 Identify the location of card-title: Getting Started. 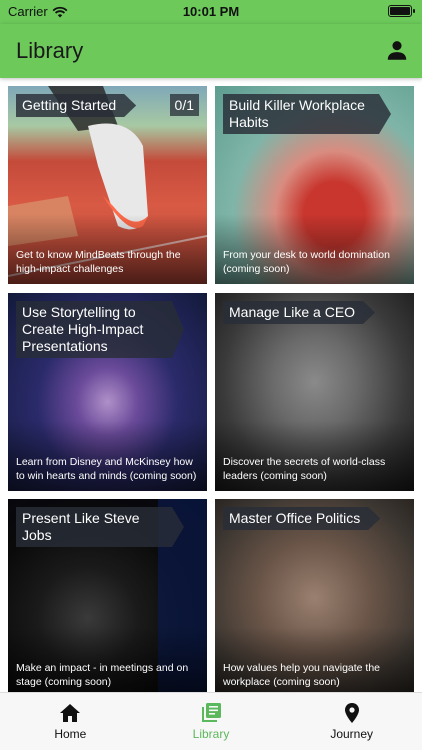
(76, 105).